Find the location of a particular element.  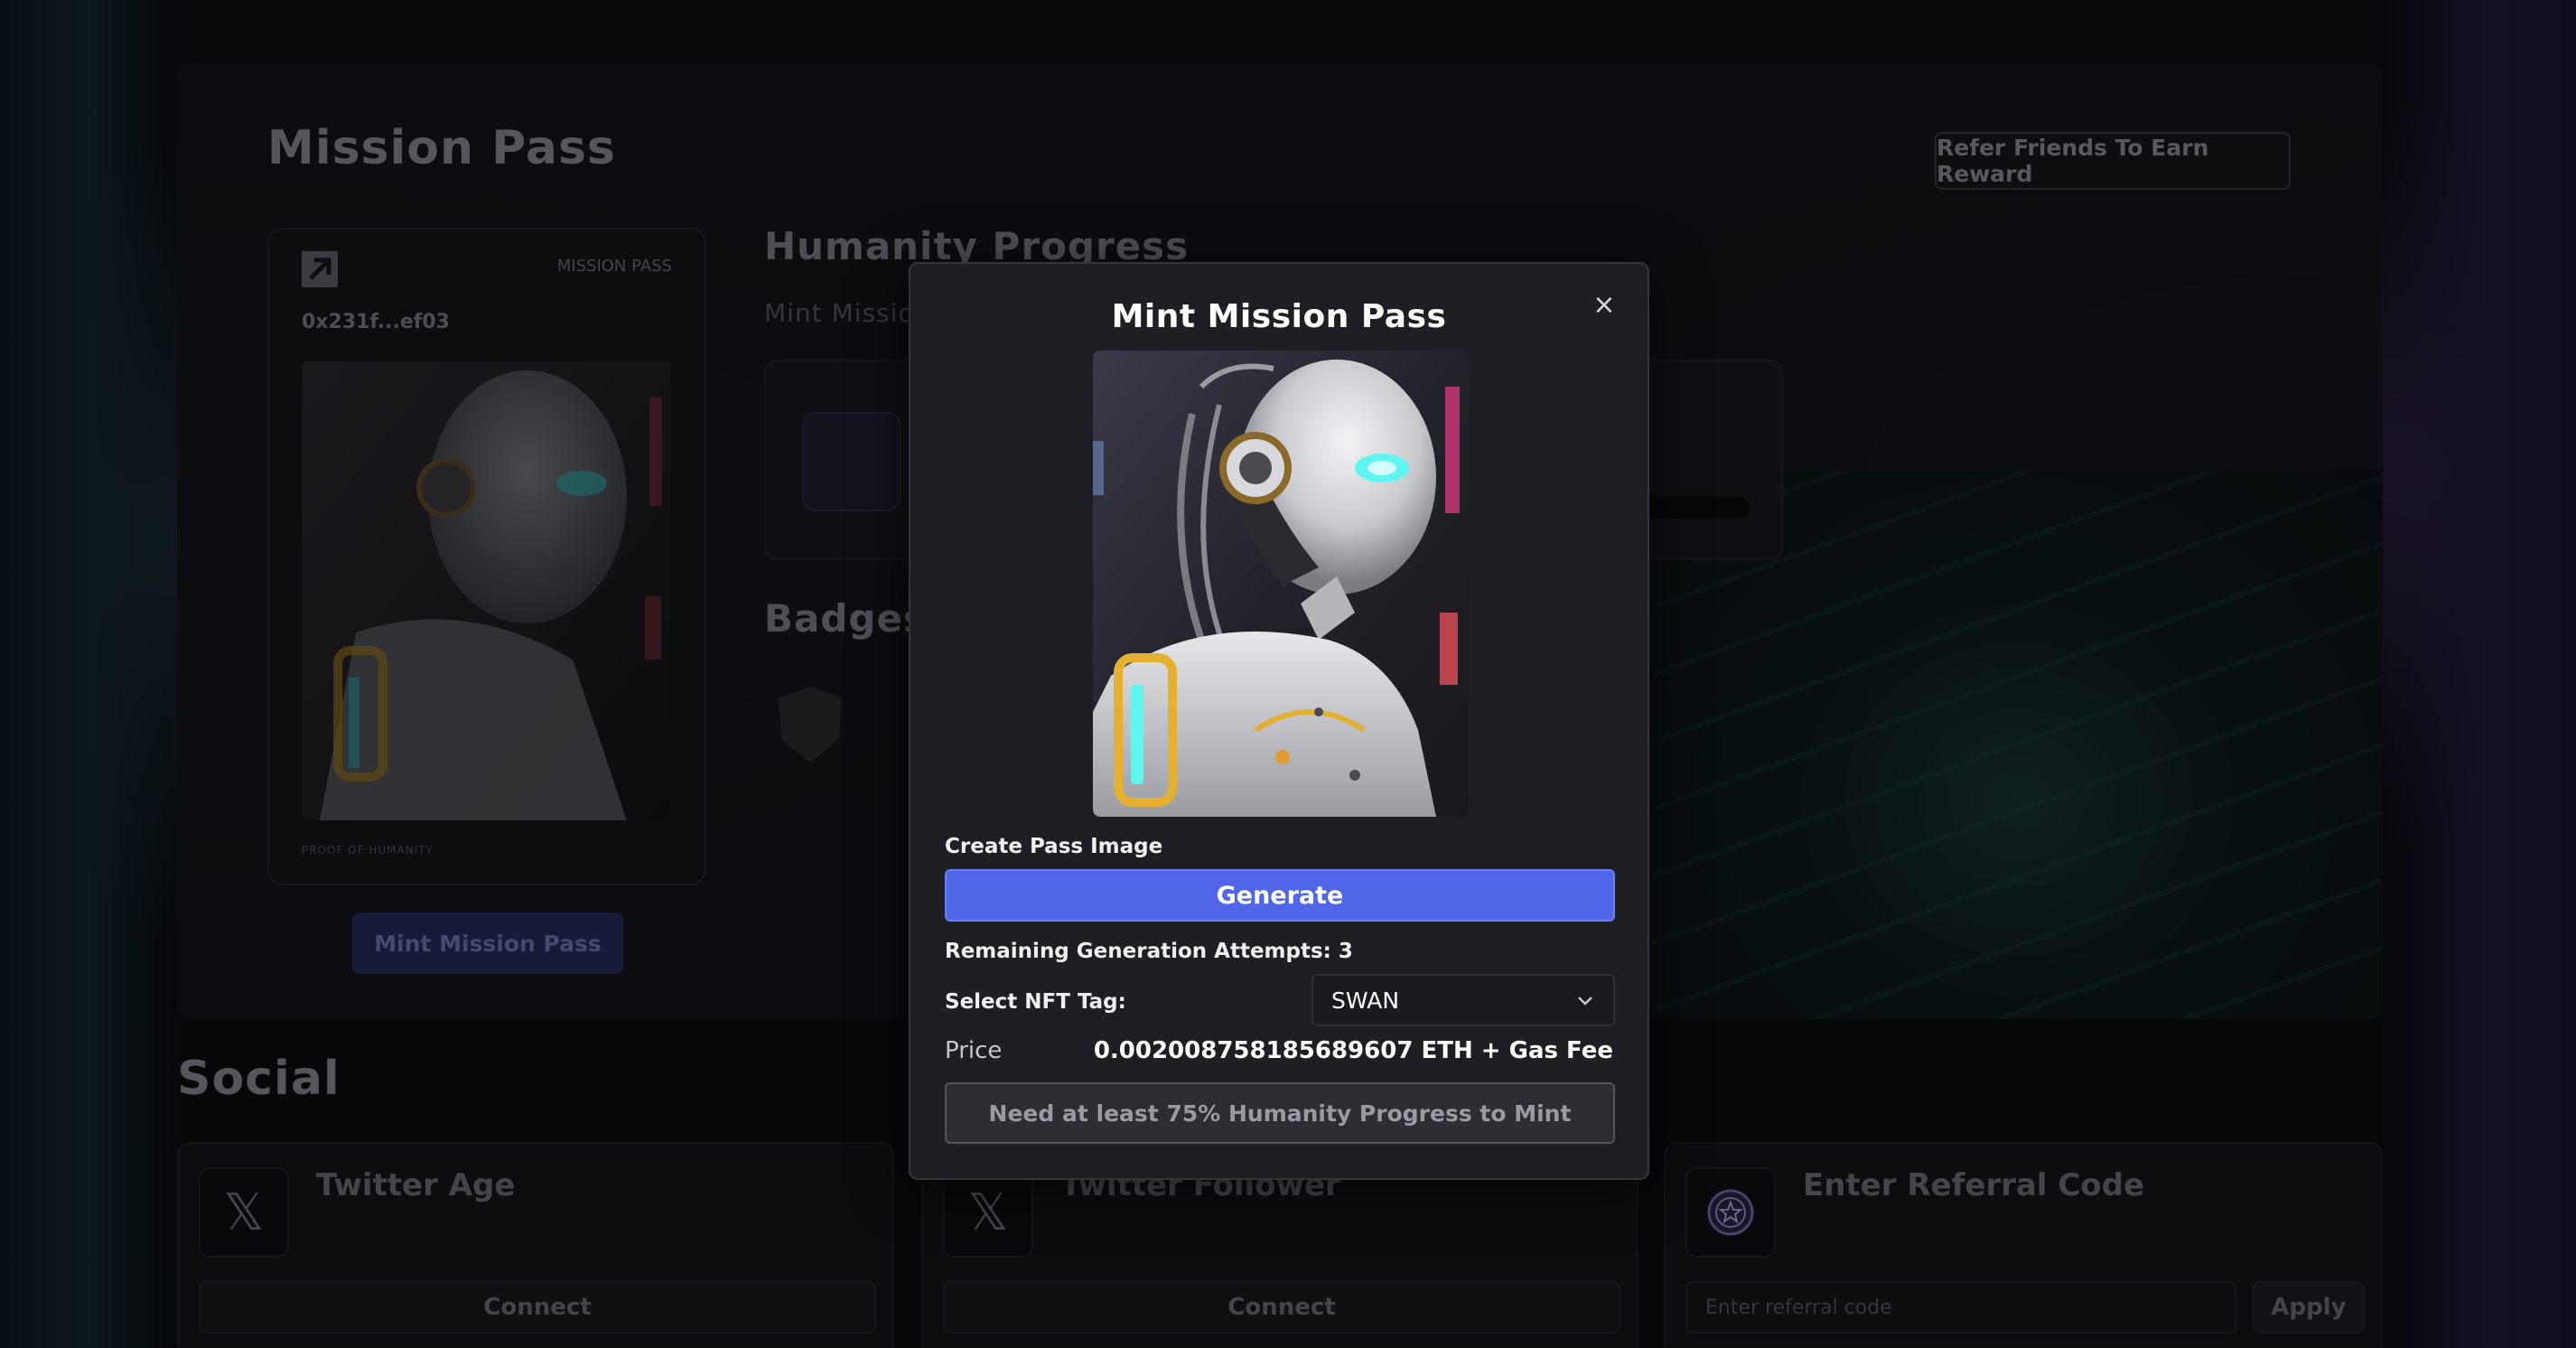

generated-pass-image is located at coordinates (1281, 584).